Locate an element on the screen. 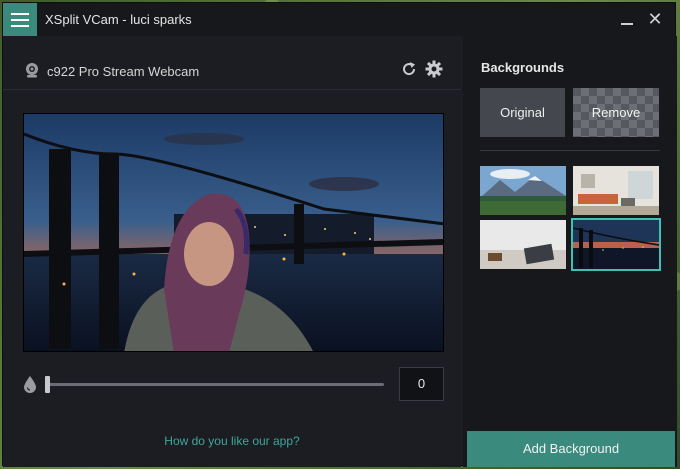  opacity-value-input: 0 is located at coordinates (421, 384).